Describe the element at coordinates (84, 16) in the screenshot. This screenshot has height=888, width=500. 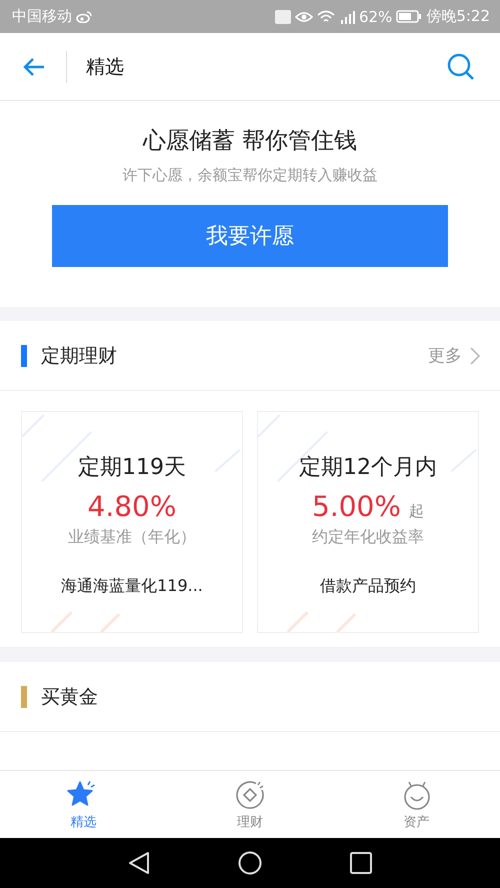
I see `weibo-icon` at that location.